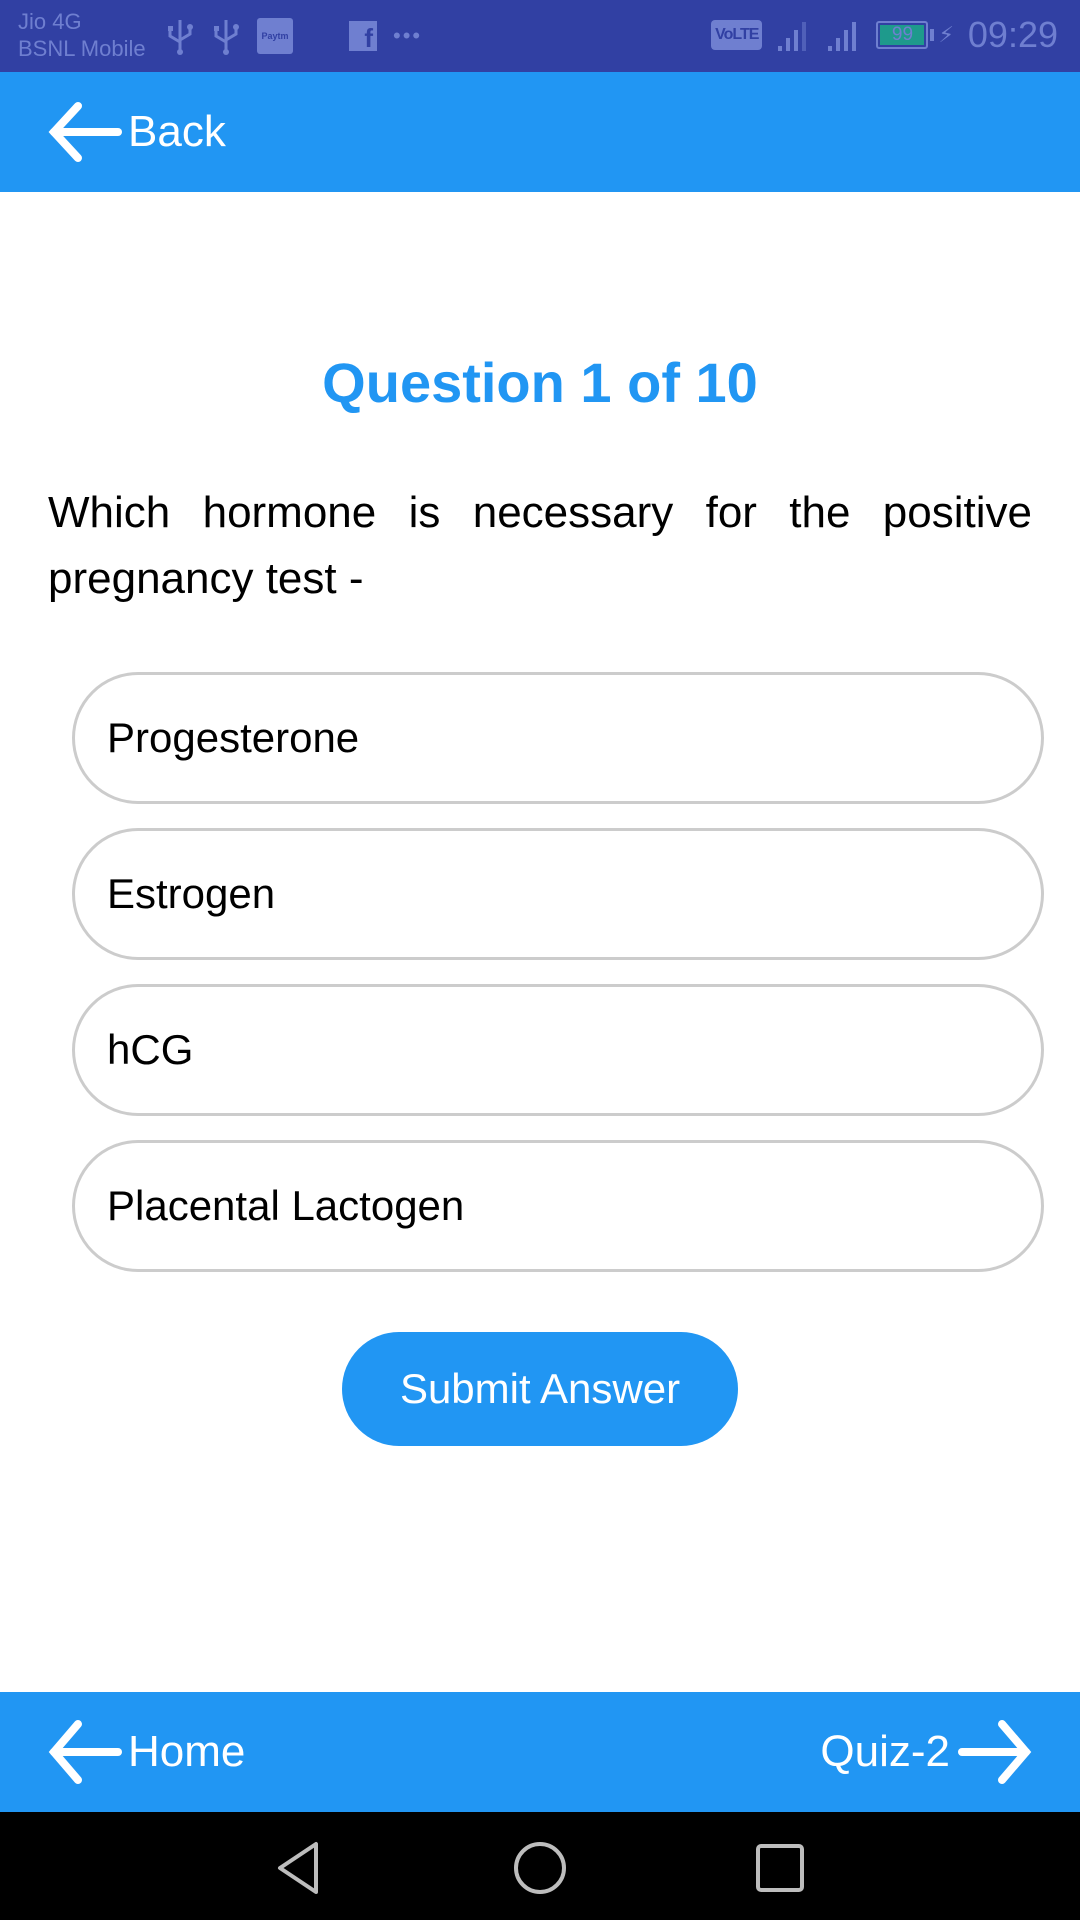  What do you see at coordinates (540, 1752) in the screenshot?
I see `bottom-nav-bar: Home Quiz-2` at bounding box center [540, 1752].